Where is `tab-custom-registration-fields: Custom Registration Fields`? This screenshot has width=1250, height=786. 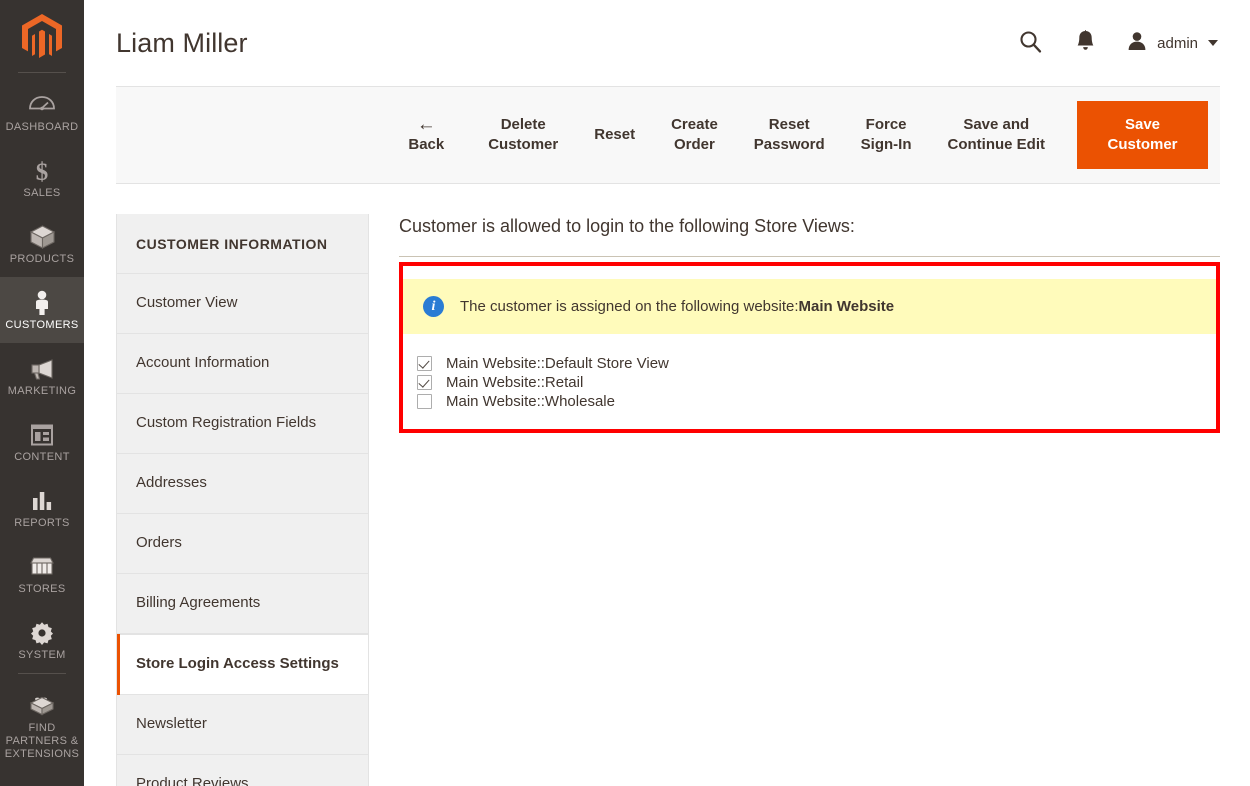
tab-custom-registration-fields: Custom Registration Fields is located at coordinates (242, 424).